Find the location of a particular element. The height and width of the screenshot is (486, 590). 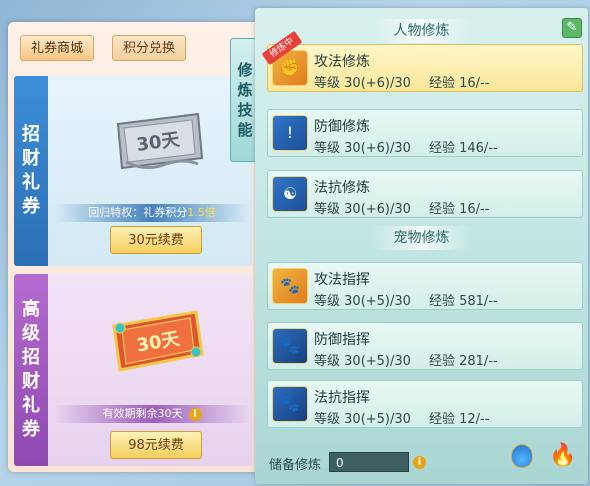

reserve-input: 0 is located at coordinates (369, 462).